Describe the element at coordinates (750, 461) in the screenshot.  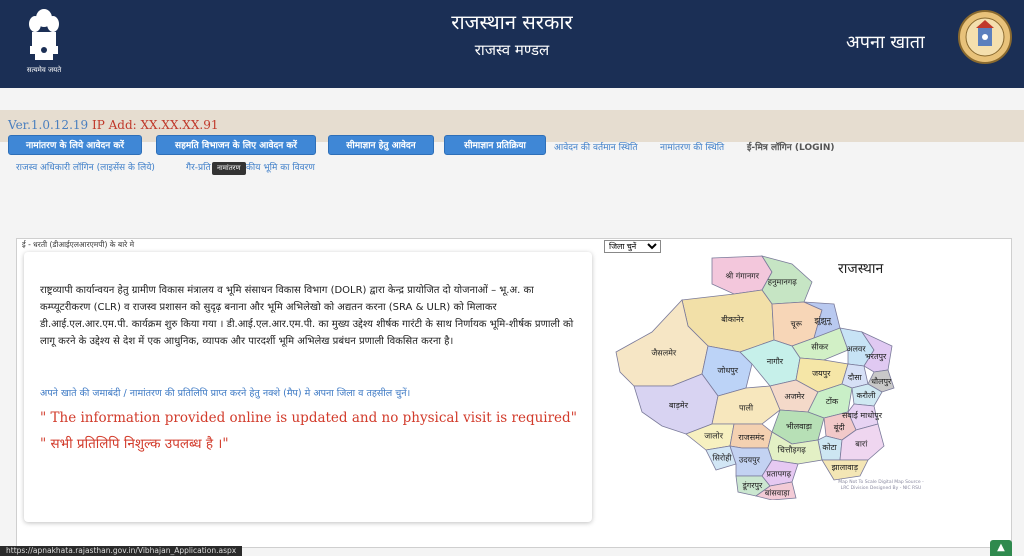
I see `district-label: उदयपुर` at that location.